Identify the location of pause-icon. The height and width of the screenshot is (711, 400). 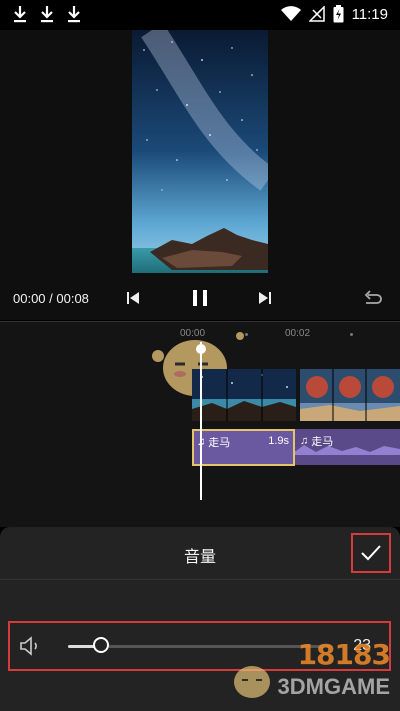
(200, 298).